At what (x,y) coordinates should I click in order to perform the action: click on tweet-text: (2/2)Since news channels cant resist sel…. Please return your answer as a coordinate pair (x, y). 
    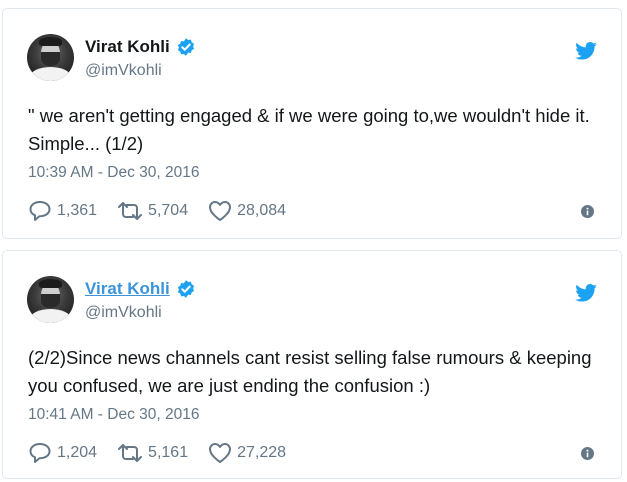
    Looking at the image, I should click on (310, 371).